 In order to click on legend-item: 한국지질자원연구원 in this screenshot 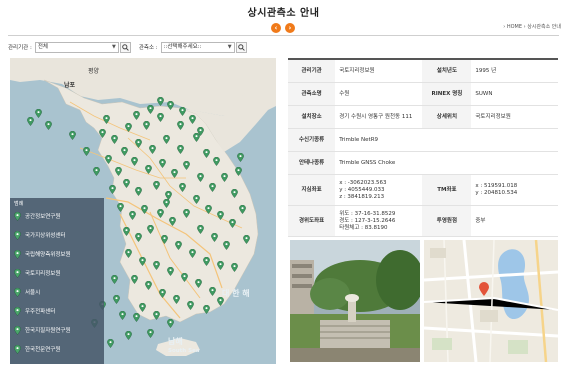, I will do `click(42, 330)`.